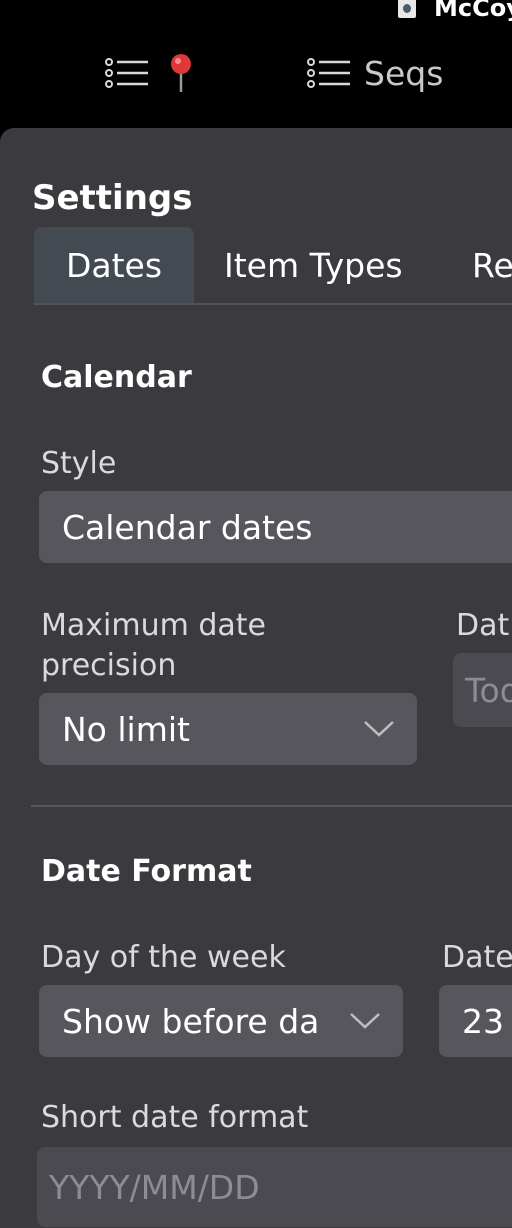 The image size is (512, 1228). What do you see at coordinates (228, 729) in the screenshot?
I see `max-precision-select: No limit` at bounding box center [228, 729].